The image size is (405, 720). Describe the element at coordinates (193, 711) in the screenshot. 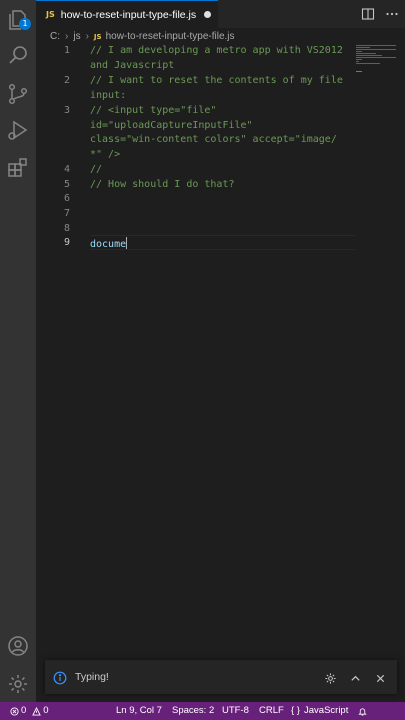

I see `indentation: Spaces: 2` at that location.